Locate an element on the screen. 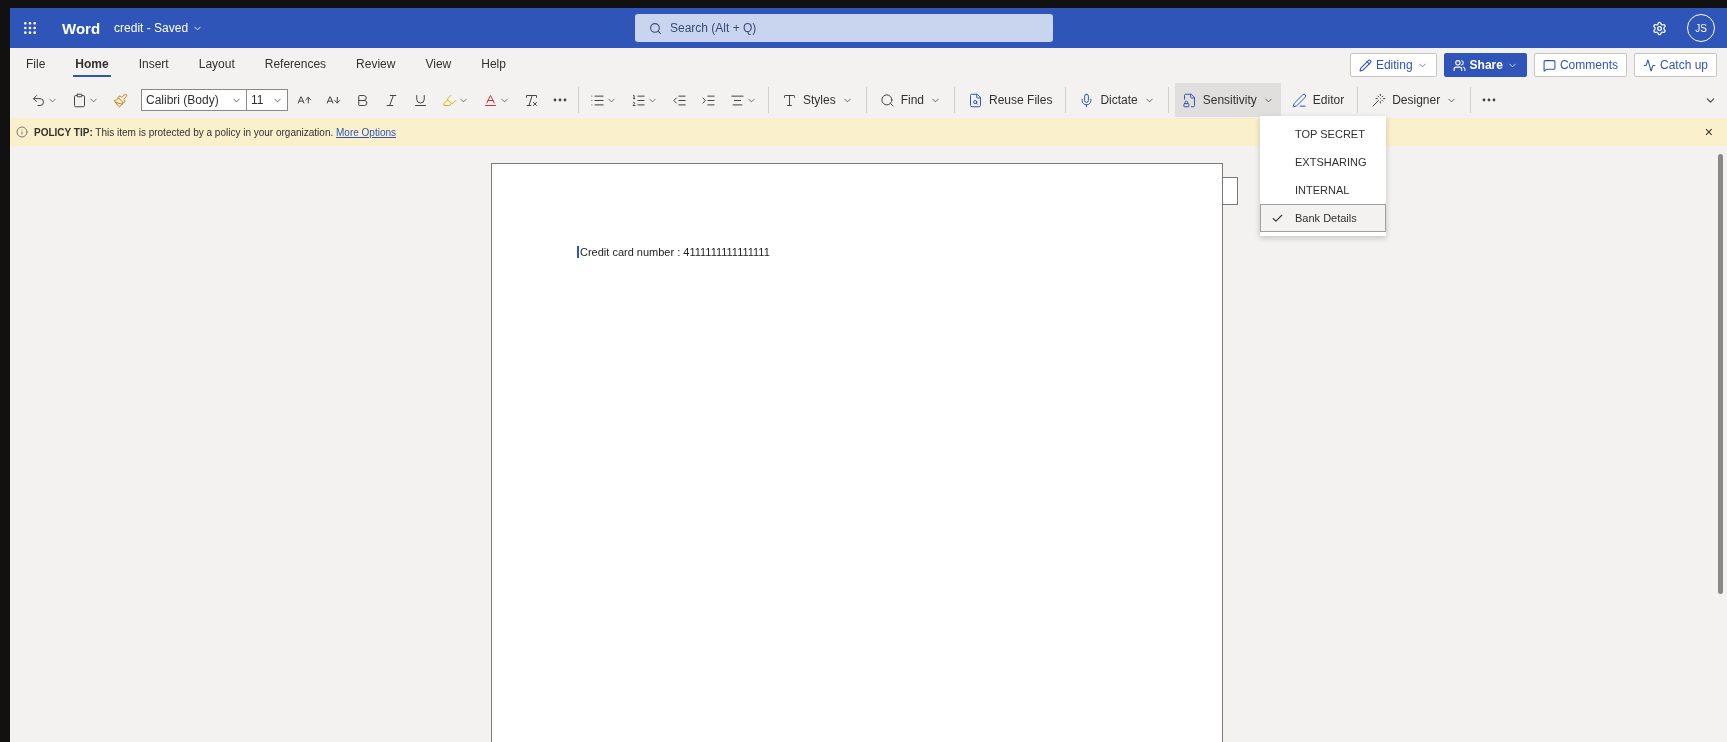  underline-icon is located at coordinates (420, 100).